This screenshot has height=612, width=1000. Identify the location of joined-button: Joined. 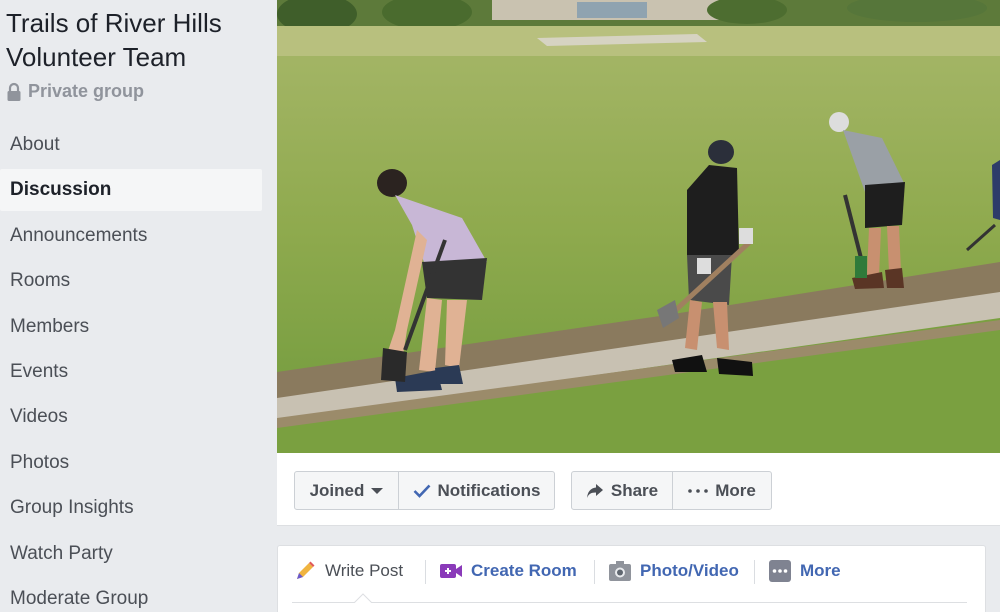
(346, 490).